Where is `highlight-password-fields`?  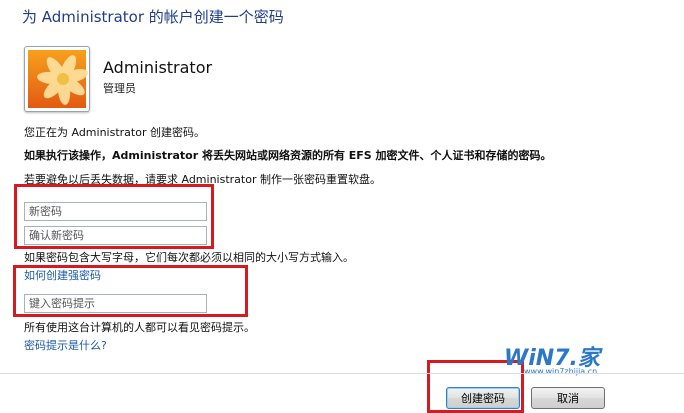 highlight-password-fields is located at coordinates (114, 216).